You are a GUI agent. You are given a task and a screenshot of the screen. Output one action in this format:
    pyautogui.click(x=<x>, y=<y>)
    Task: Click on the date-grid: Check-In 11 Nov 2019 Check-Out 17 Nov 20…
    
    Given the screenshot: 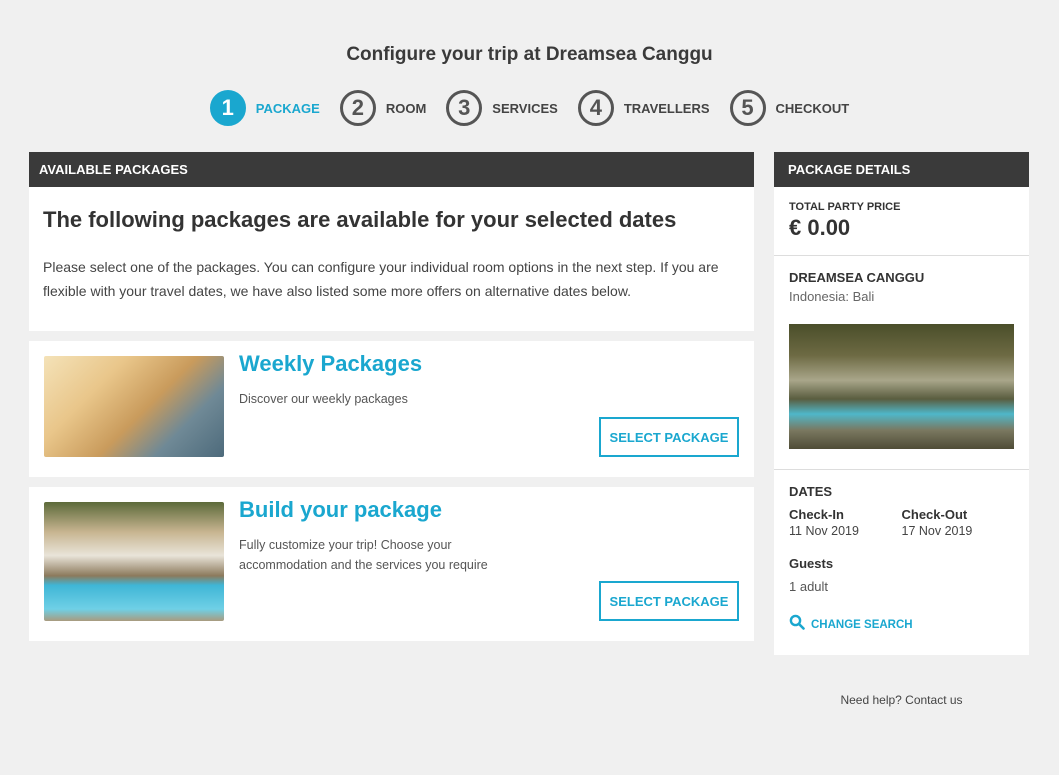 What is the action you would take?
    pyautogui.click(x=901, y=522)
    